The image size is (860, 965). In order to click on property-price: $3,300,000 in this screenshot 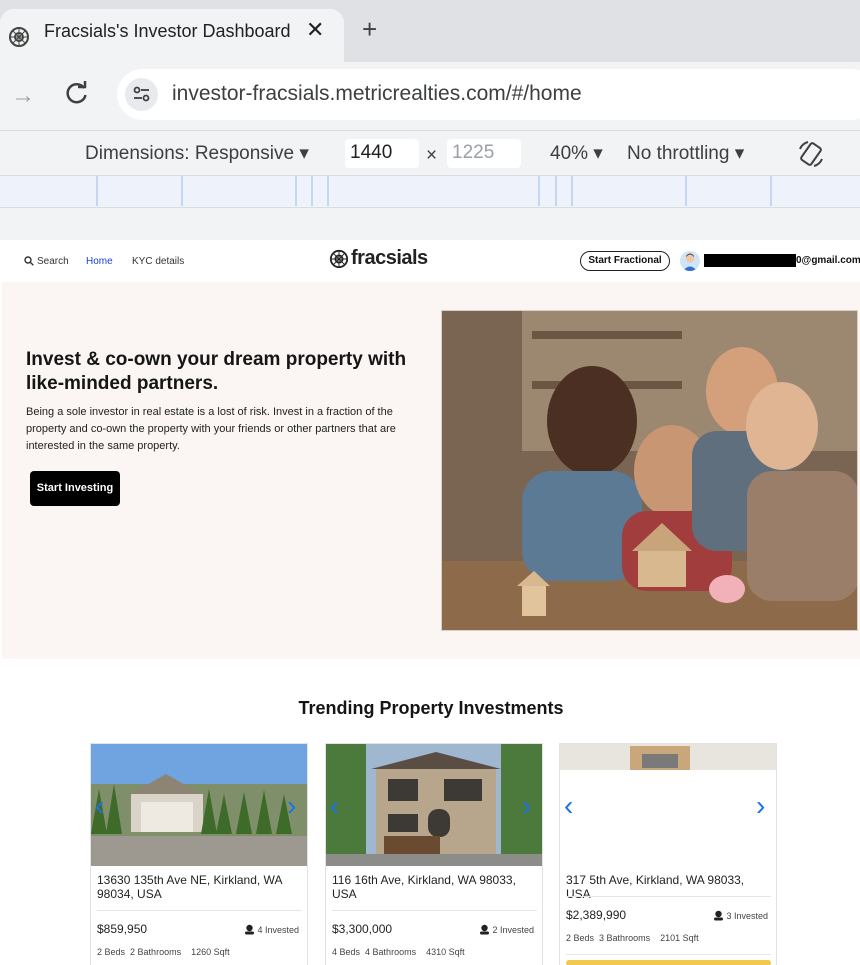, I will do `click(362, 929)`.